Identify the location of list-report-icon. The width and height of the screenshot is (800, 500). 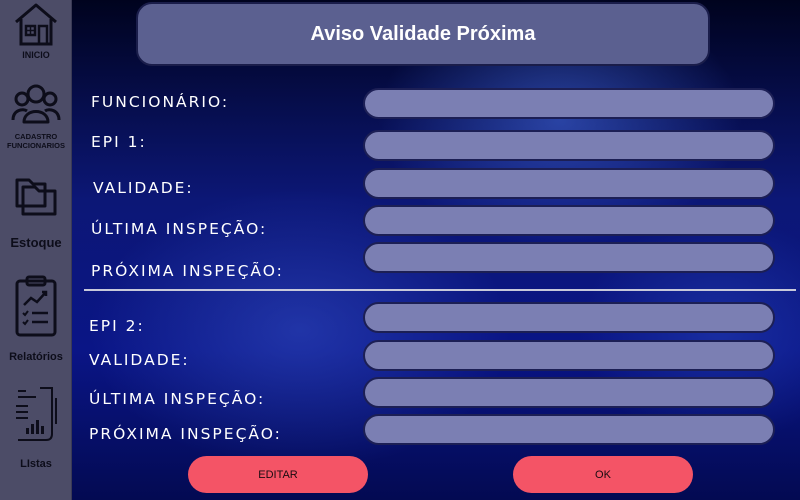
(36, 414).